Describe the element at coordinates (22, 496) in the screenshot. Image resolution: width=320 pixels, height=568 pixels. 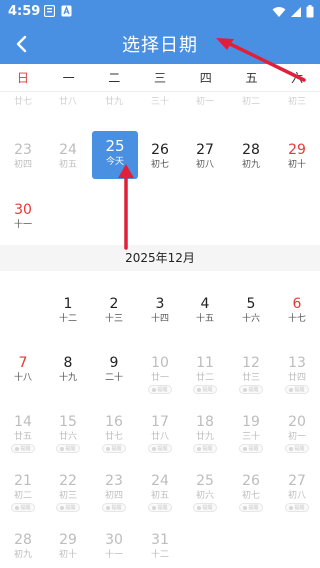
I see `lunar-label: 初二` at that location.